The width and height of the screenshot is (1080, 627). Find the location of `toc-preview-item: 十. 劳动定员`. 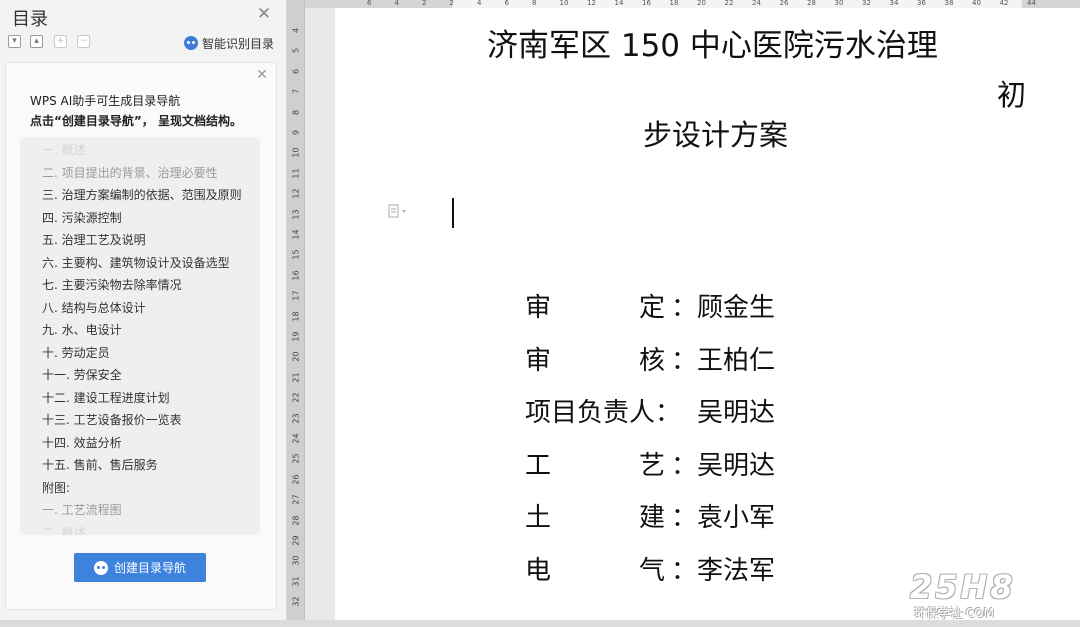

toc-preview-item: 十. 劳动定员 is located at coordinates (76, 352).